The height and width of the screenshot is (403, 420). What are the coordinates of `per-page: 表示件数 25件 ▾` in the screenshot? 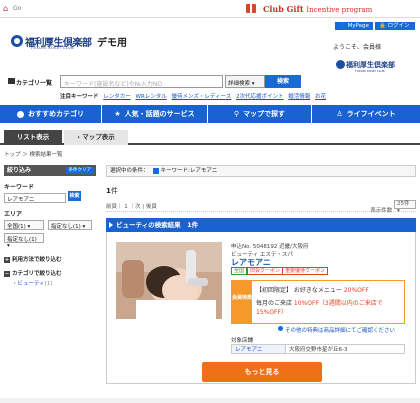 It's located at (393, 207).